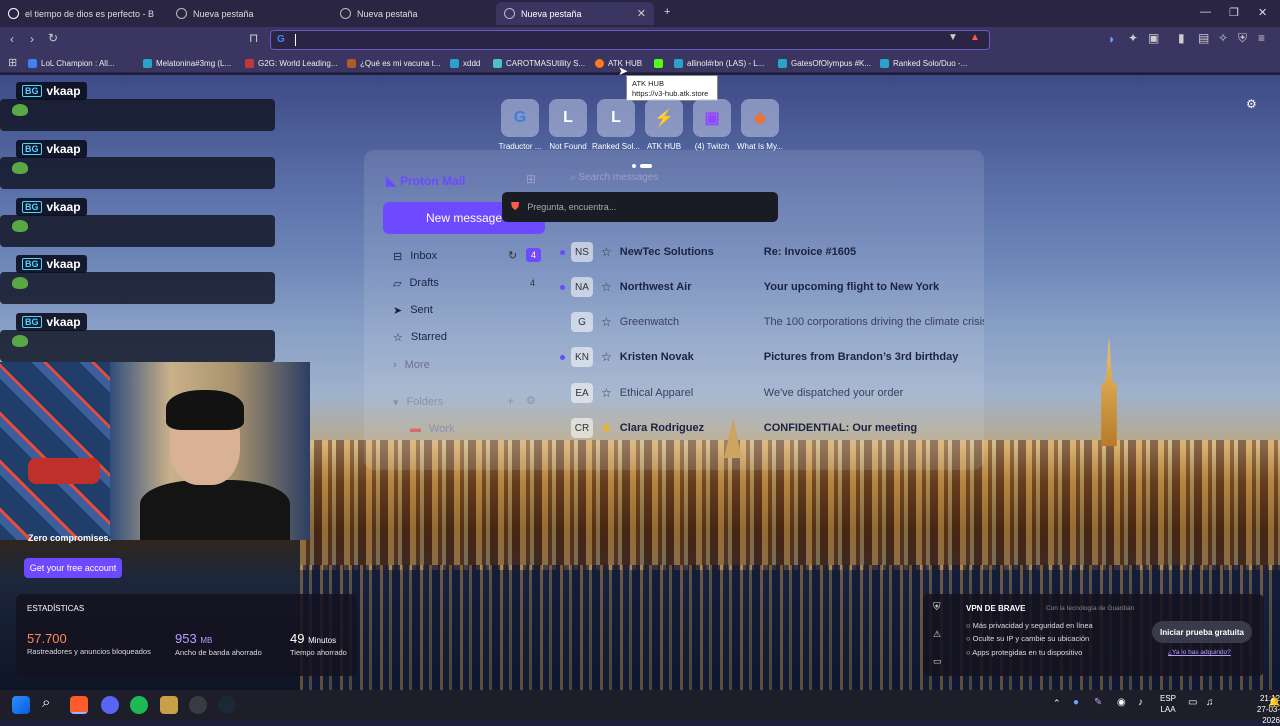  Describe the element at coordinates (396, 402) in the screenshot. I see `chevron-down-icon: ▾` at that location.